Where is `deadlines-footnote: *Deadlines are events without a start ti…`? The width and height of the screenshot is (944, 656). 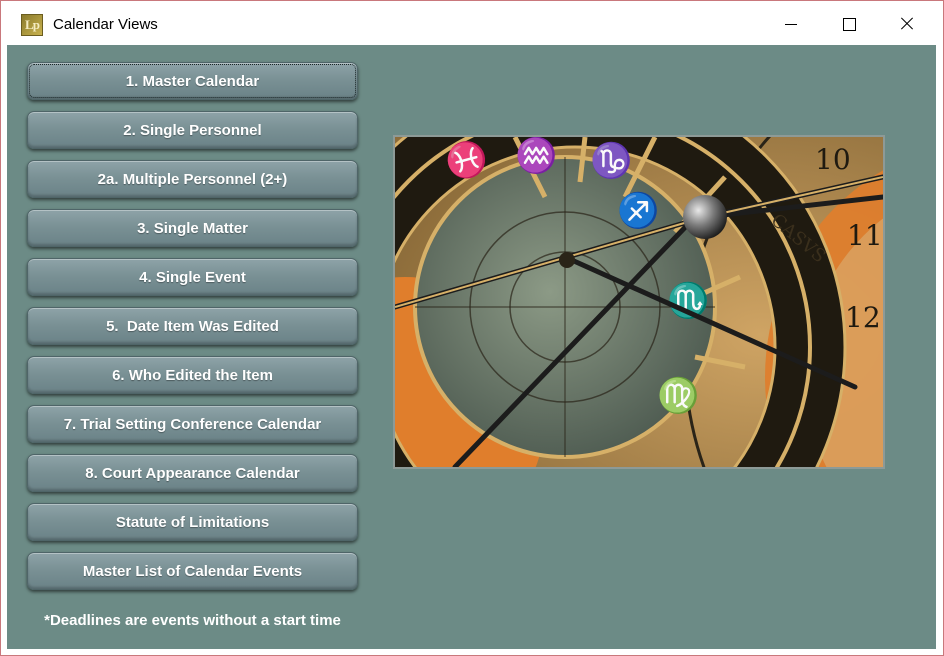 deadlines-footnote: *Deadlines are events without a start ti… is located at coordinates (192, 620).